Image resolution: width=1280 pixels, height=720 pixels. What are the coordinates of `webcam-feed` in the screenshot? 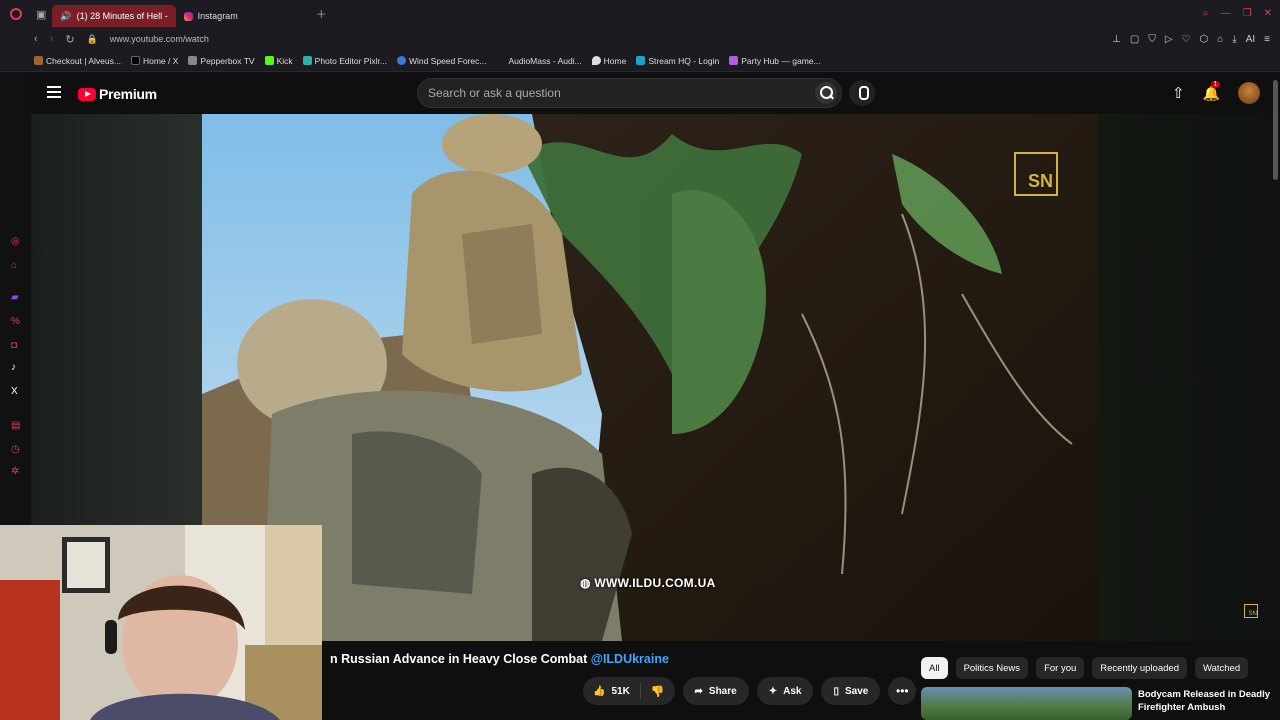 It's located at (161, 622).